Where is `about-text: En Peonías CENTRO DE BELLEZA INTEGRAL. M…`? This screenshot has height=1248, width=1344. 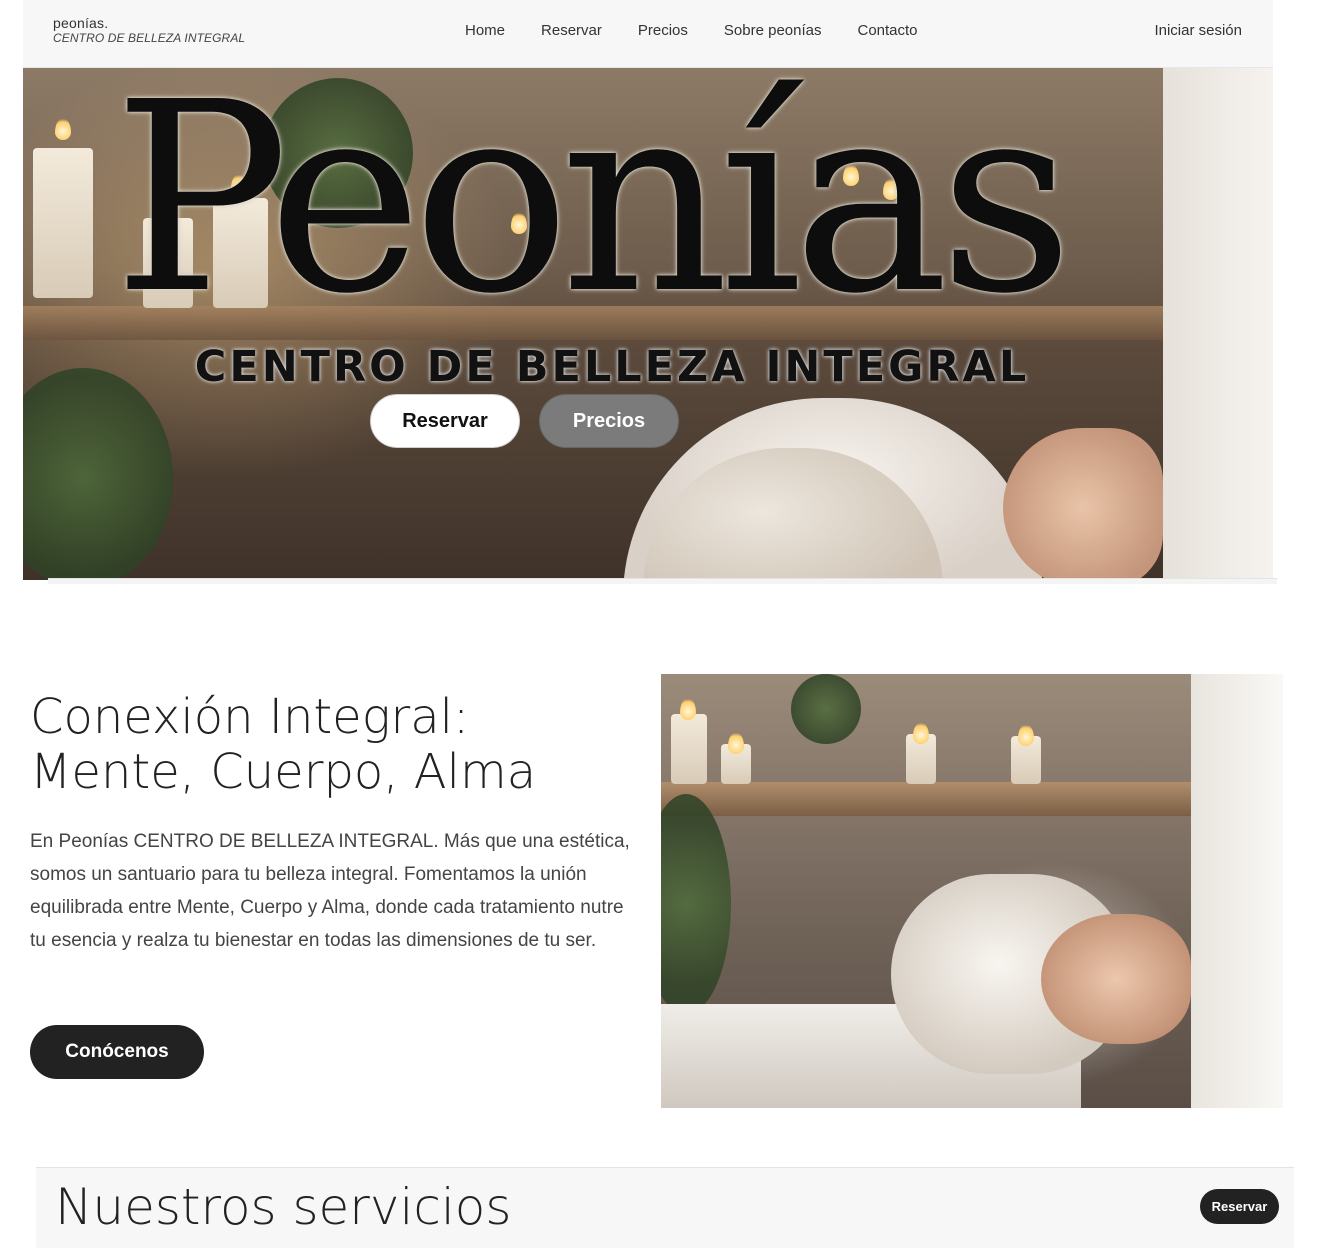
about-text: En Peonías CENTRO DE BELLEZA INTEGRAL. M… is located at coordinates (330, 891).